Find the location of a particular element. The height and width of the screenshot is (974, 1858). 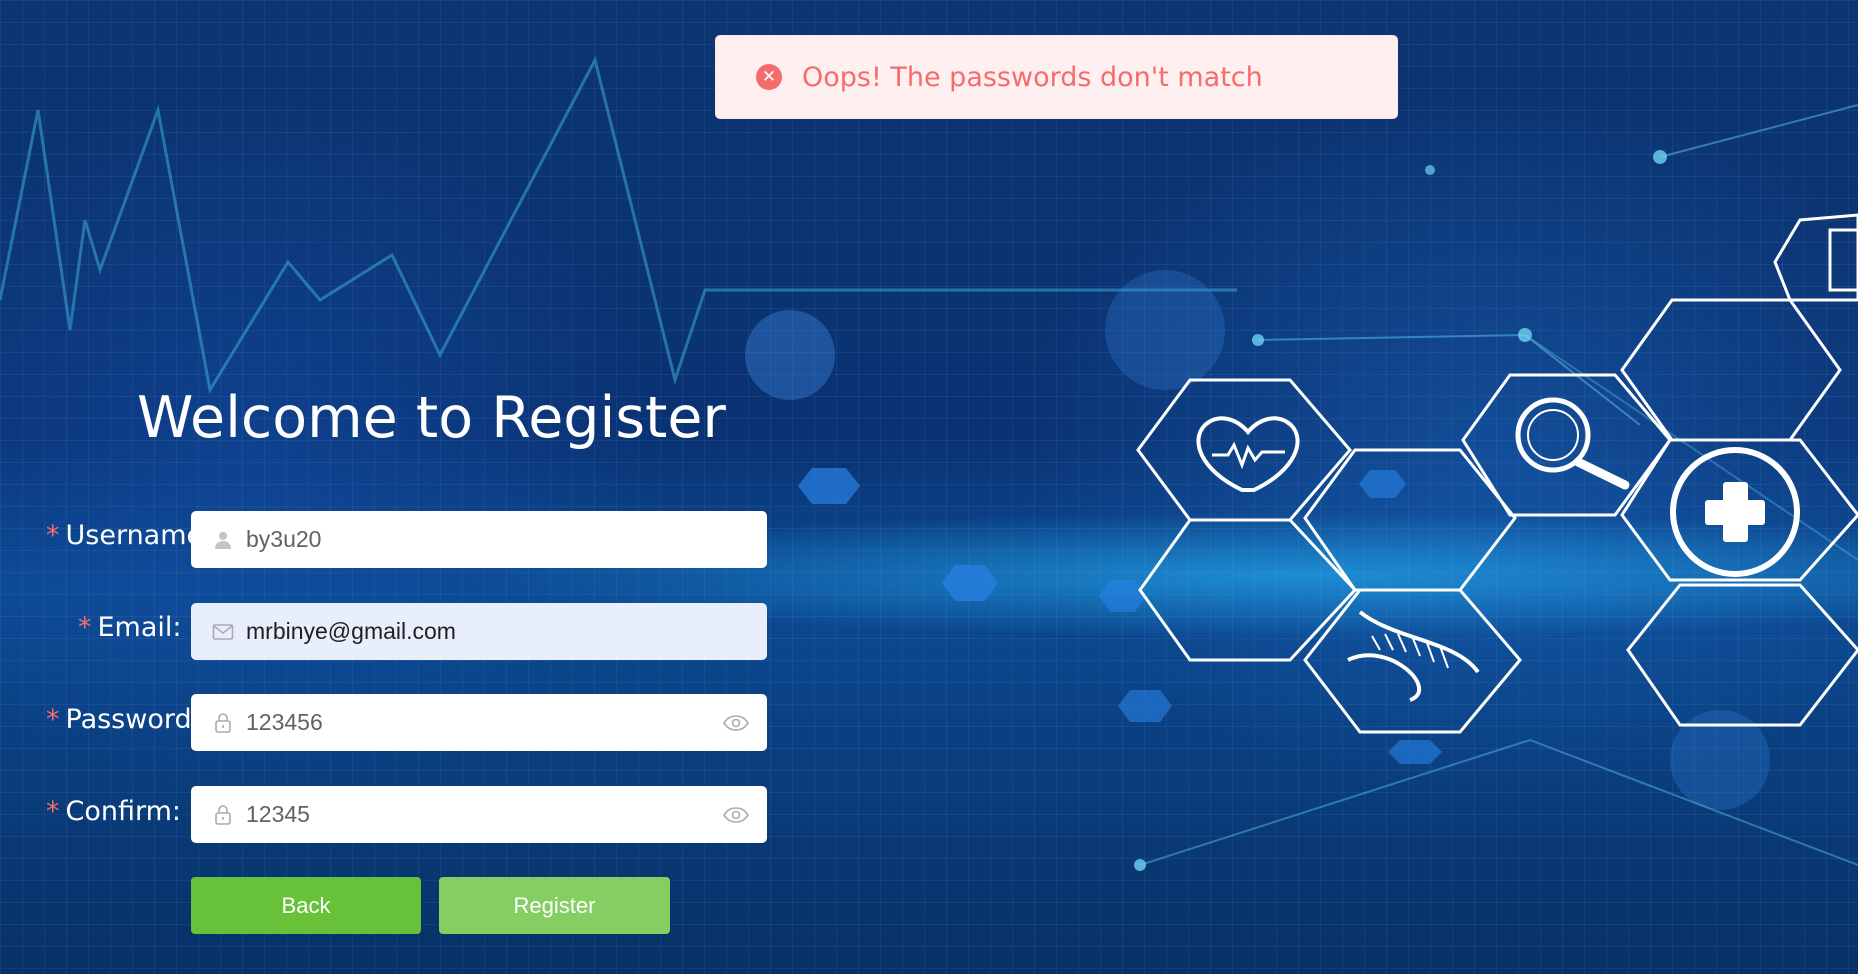

username-field is located at coordinates (479, 539).